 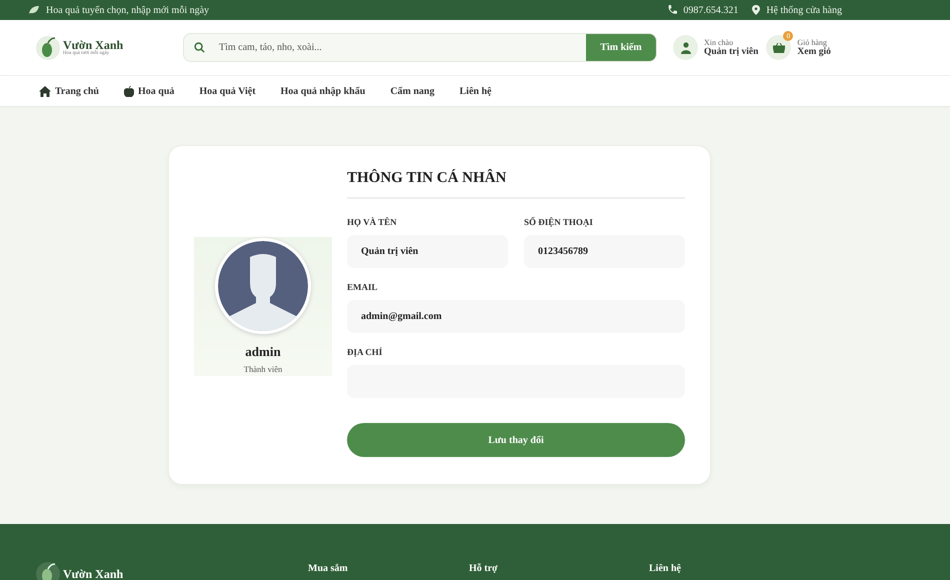 I want to click on input-field: 0123456789, so click(x=604, y=251).